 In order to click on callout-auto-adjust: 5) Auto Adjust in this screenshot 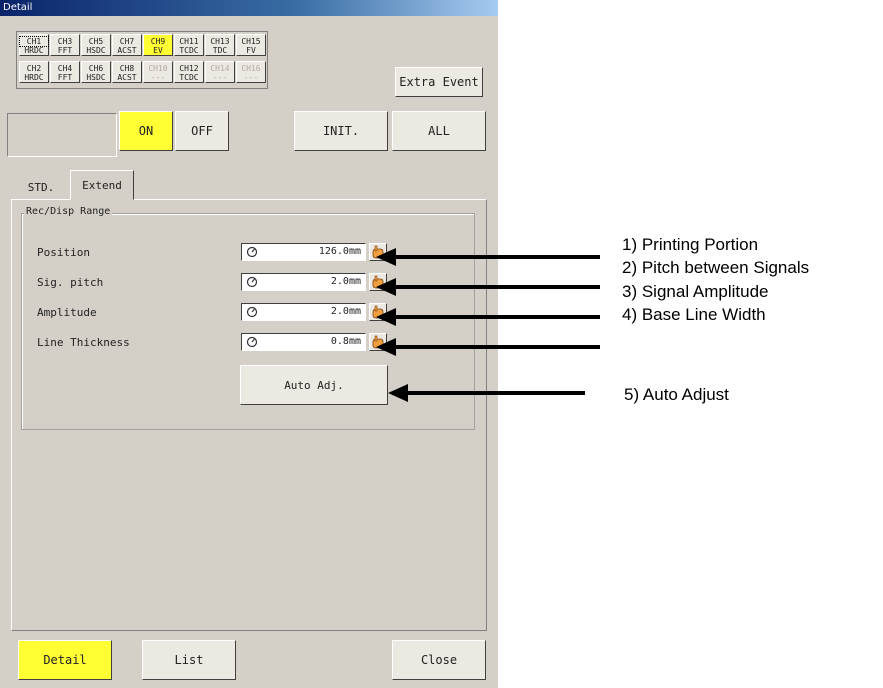, I will do `click(676, 394)`.